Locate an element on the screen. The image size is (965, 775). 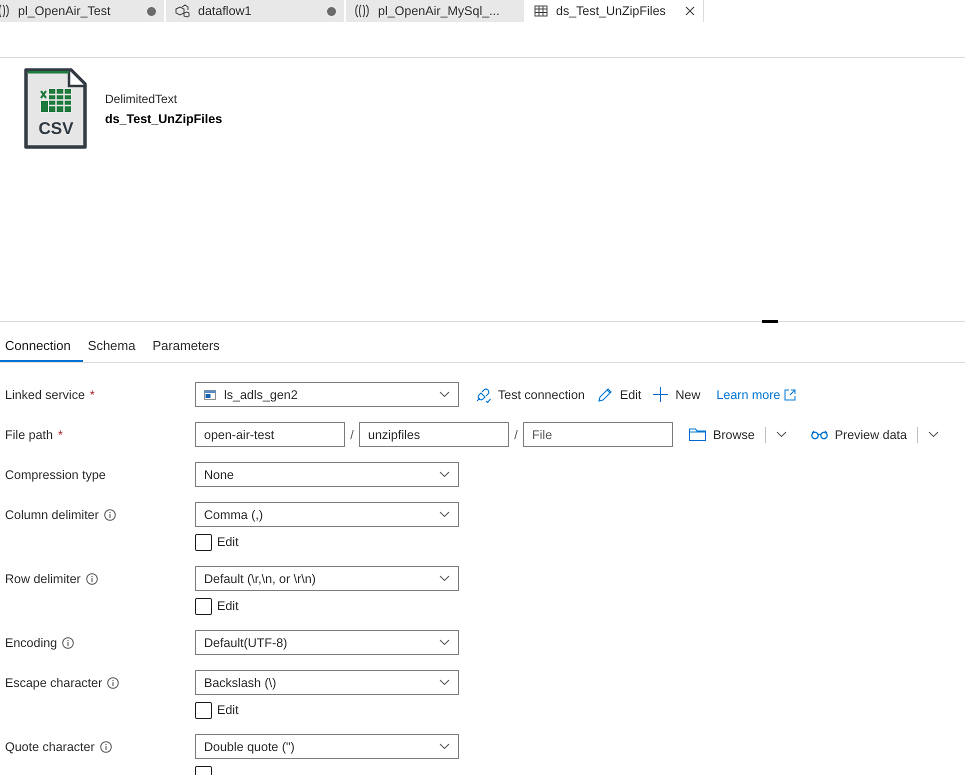
folder-icon is located at coordinates (697, 434).